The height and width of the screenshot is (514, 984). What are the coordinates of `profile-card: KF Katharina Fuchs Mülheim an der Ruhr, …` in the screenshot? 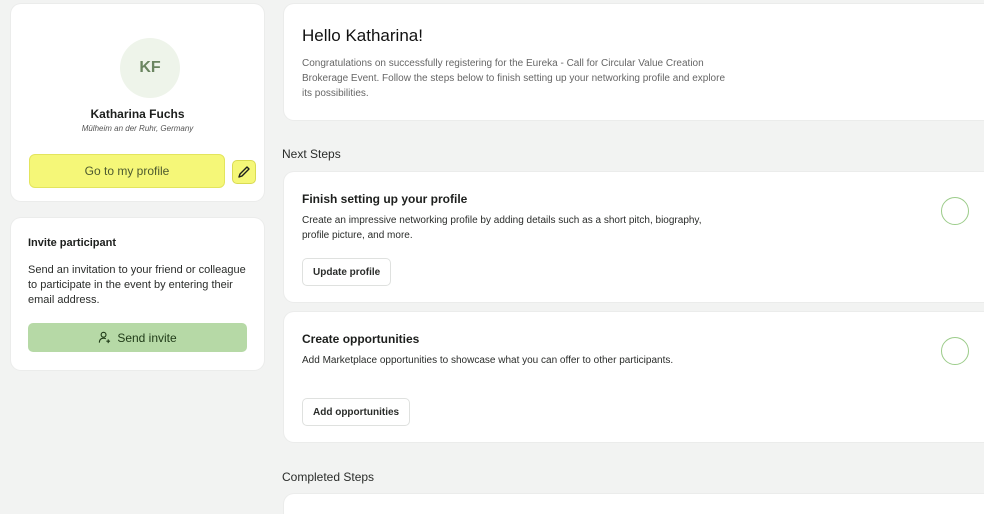 It's located at (137, 102).